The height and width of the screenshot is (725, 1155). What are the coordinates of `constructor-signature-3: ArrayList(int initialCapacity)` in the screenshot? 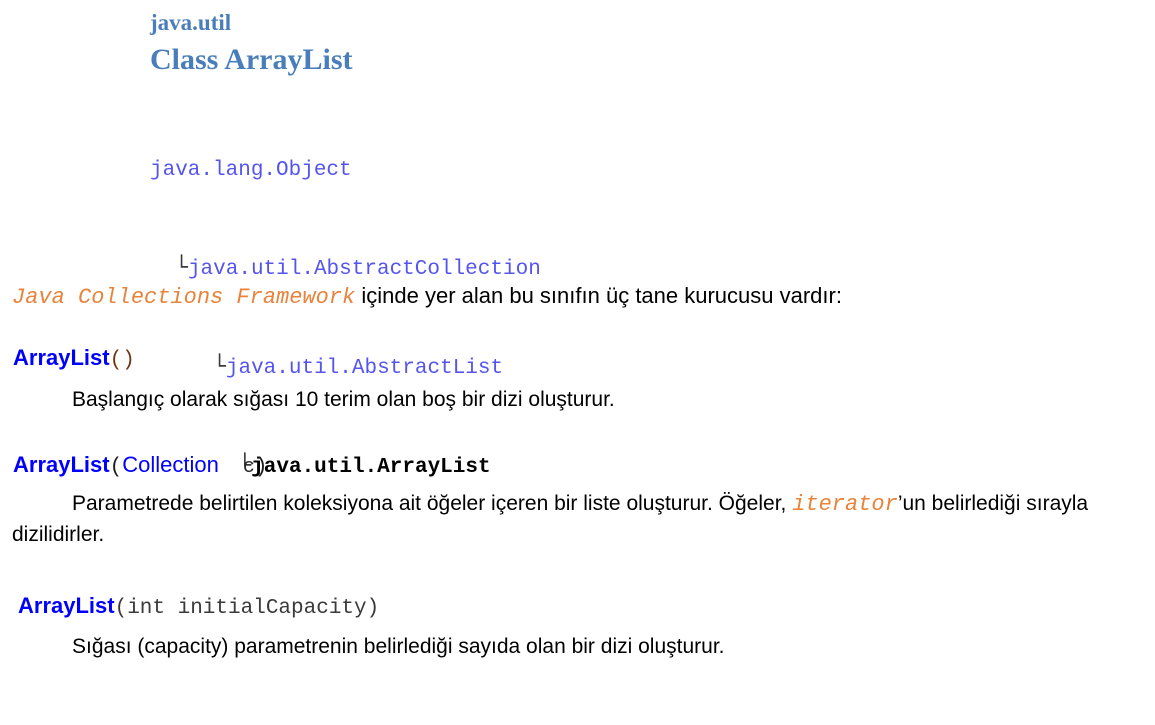 It's located at (198, 607).